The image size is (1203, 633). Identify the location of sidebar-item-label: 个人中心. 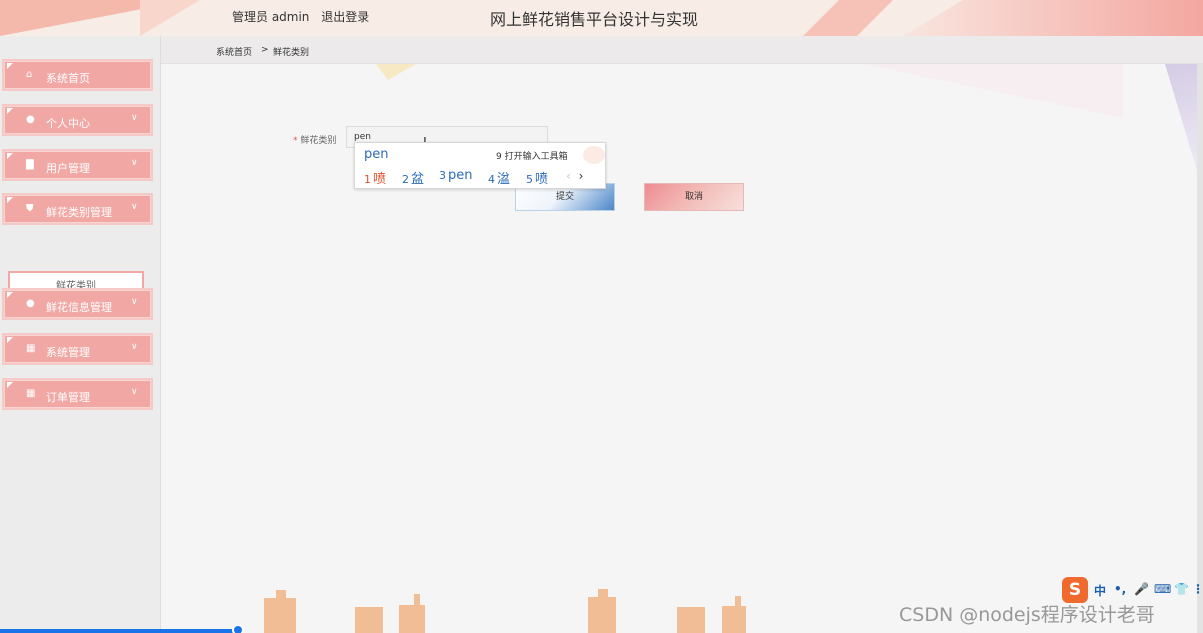
(68, 123).